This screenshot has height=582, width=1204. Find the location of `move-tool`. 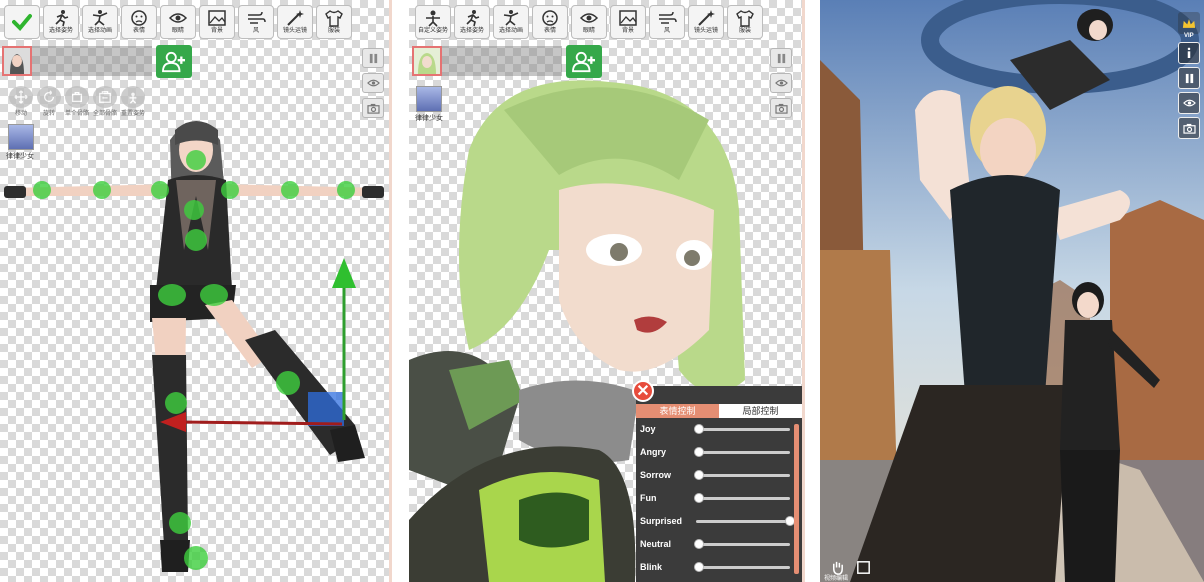

move-tool is located at coordinates (21, 97).